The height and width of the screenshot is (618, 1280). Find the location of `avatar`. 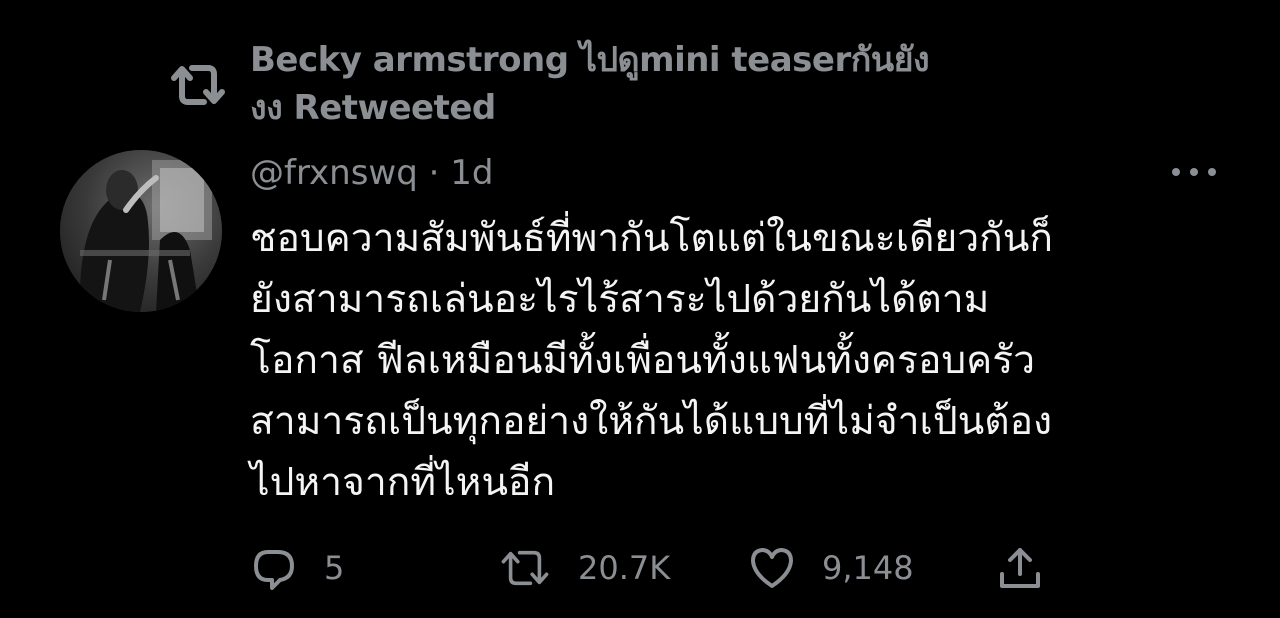

avatar is located at coordinates (141, 231).